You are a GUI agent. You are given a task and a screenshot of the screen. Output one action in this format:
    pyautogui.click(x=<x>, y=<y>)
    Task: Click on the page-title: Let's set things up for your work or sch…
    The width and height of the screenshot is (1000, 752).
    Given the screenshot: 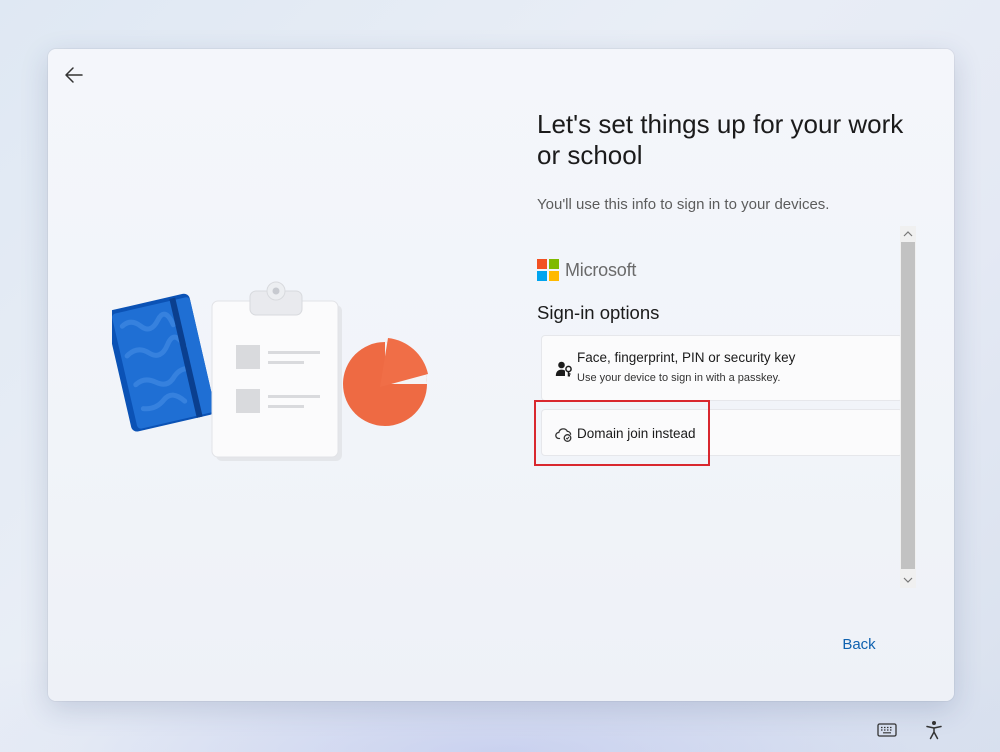 What is the action you would take?
    pyautogui.click(x=720, y=139)
    